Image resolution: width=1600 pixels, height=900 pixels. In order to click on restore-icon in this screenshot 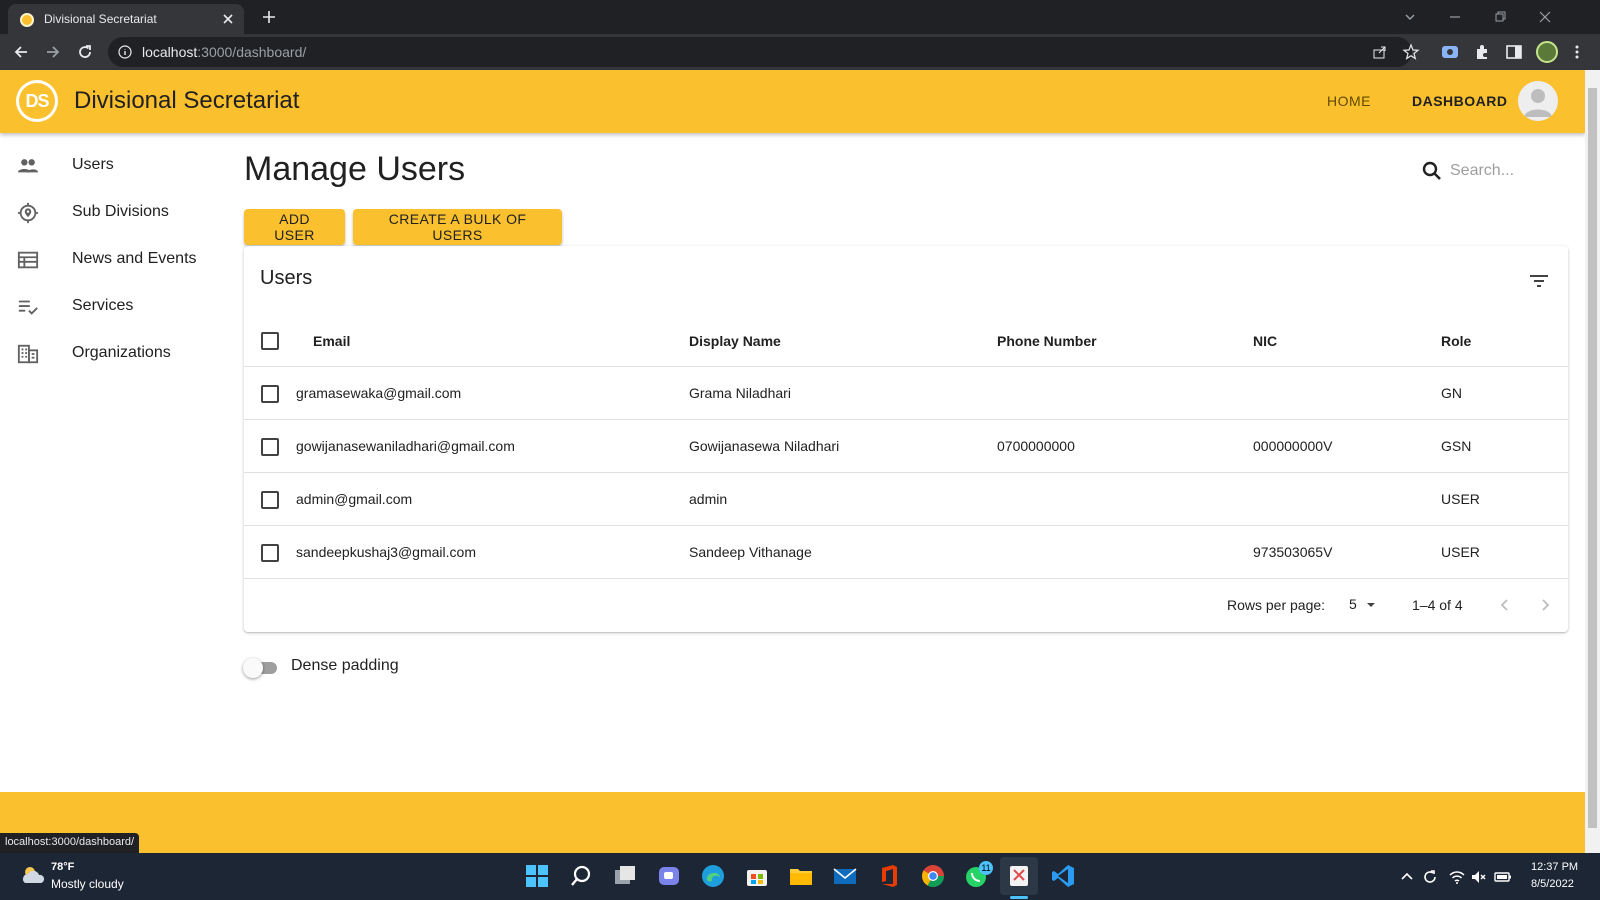, I will do `click(1500, 17)`.